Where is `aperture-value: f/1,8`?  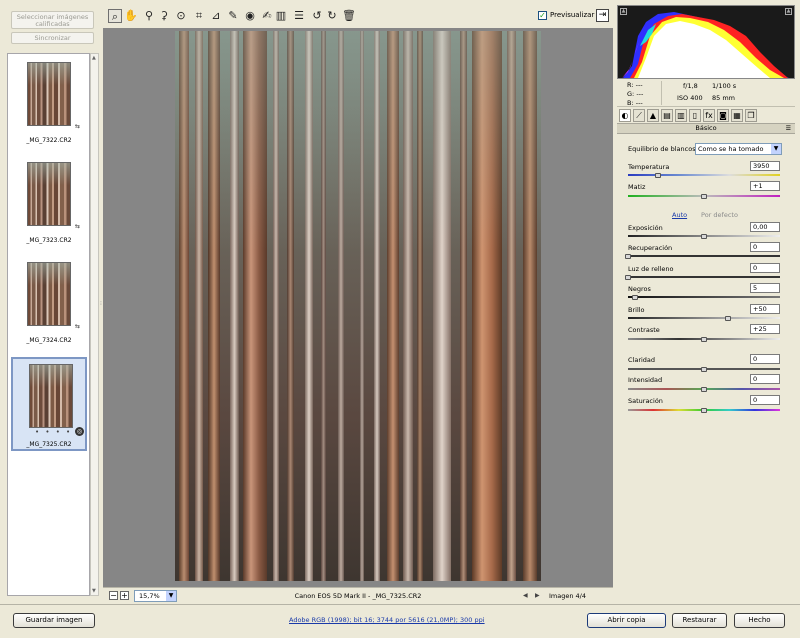 aperture-value: f/1,8 is located at coordinates (690, 86).